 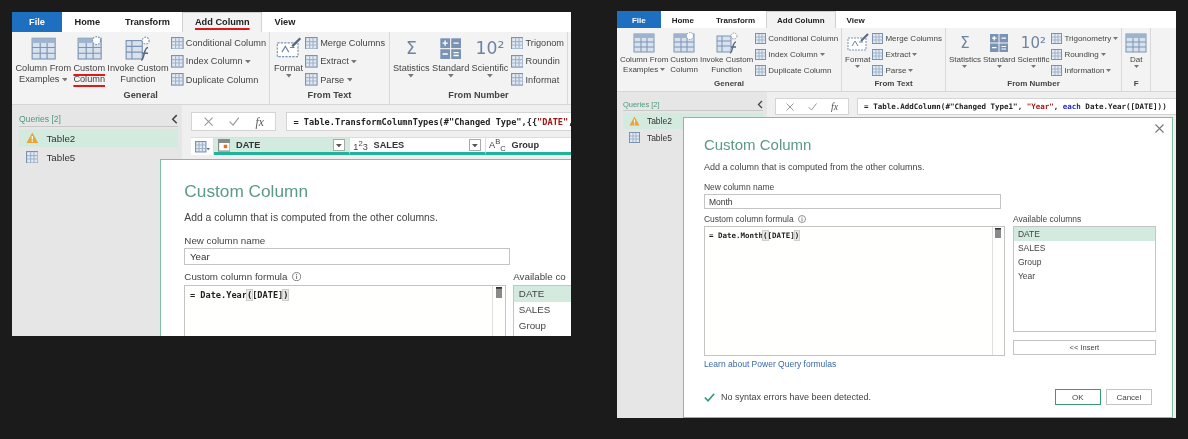 I want to click on field-label: Available columns, so click(x=1047, y=219).